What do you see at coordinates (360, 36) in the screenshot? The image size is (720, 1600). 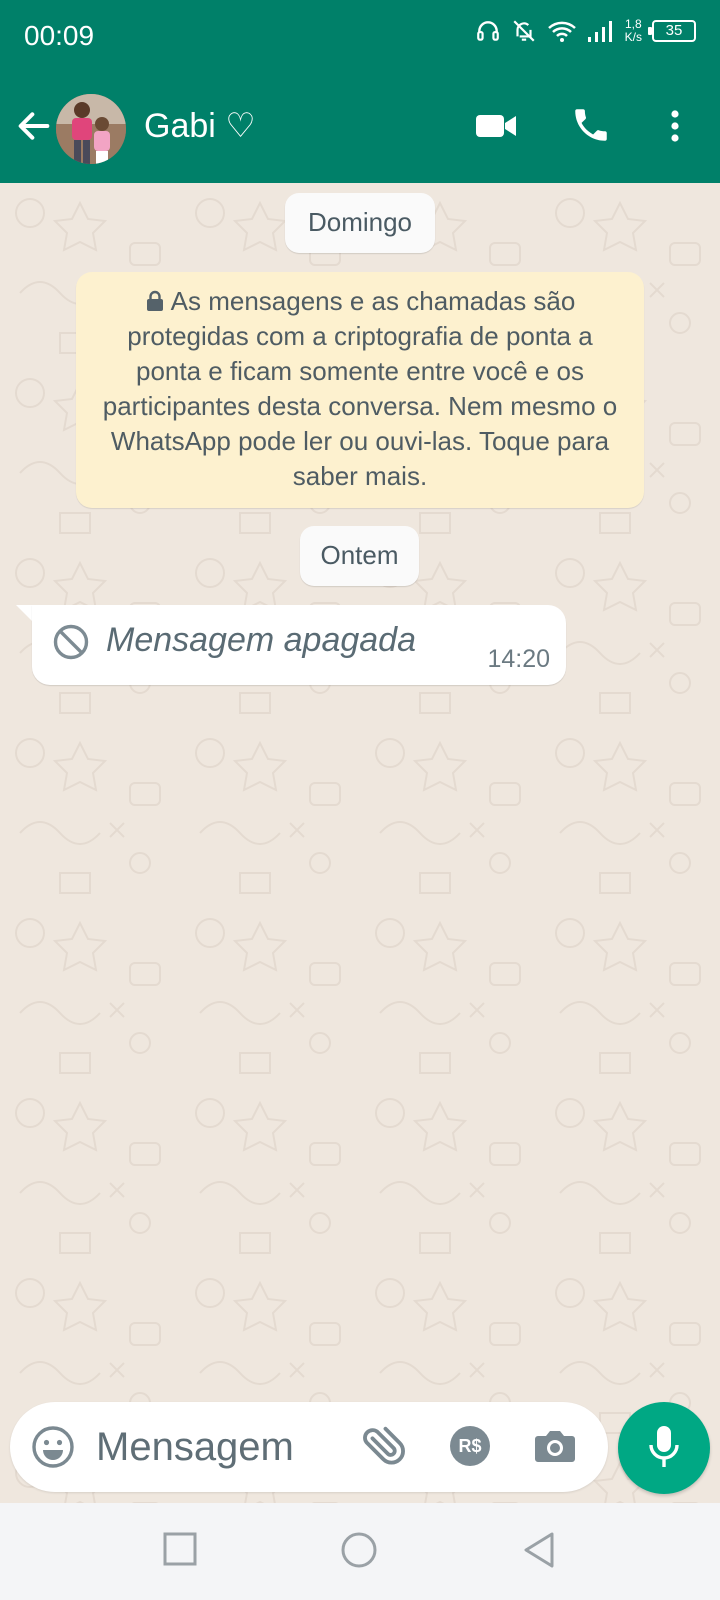 I see `status-bar: 00:09 1,8 K/s 35` at bounding box center [360, 36].